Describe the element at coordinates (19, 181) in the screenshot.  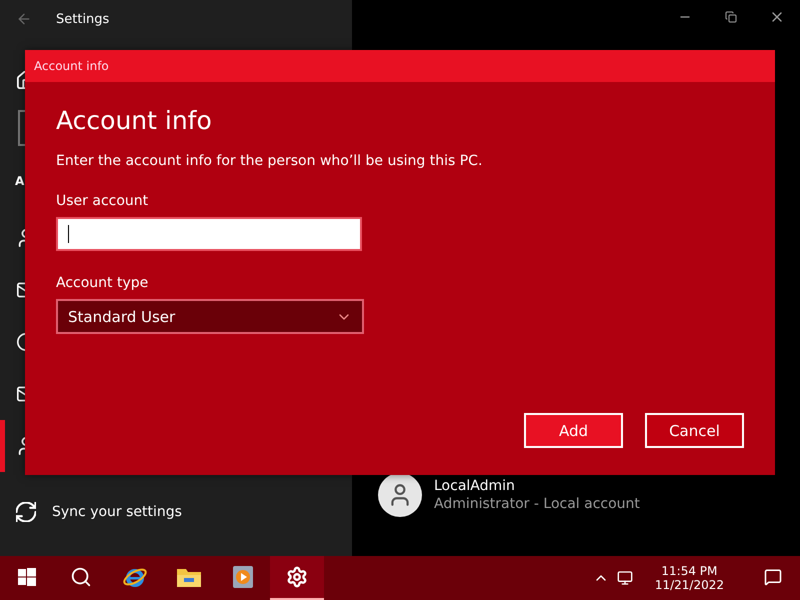
I see `sidebar-heading: A` at that location.